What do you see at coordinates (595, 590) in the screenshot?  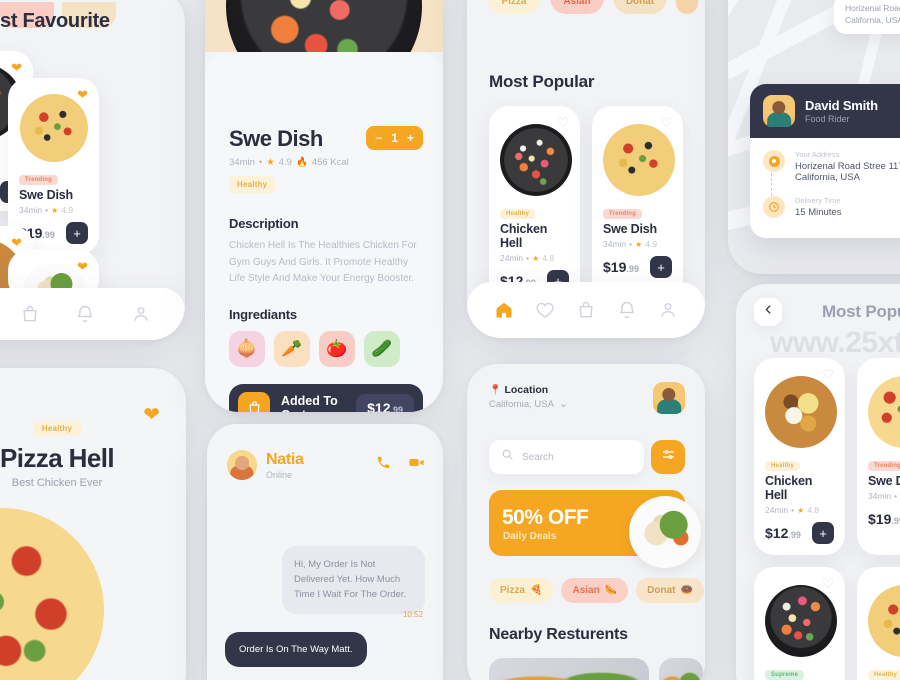 I see `filter-chip-asian: Asian 🌭` at bounding box center [595, 590].